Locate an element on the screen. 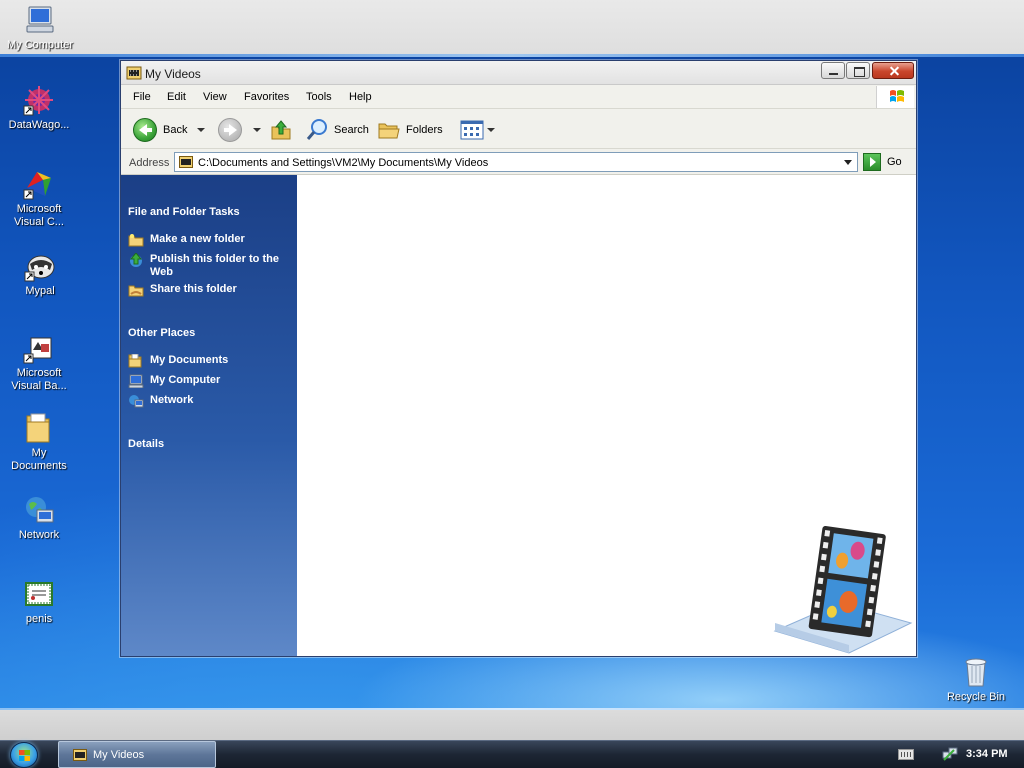 This screenshot has height=768, width=1024. windows-flag-icon is located at coordinates (897, 96).